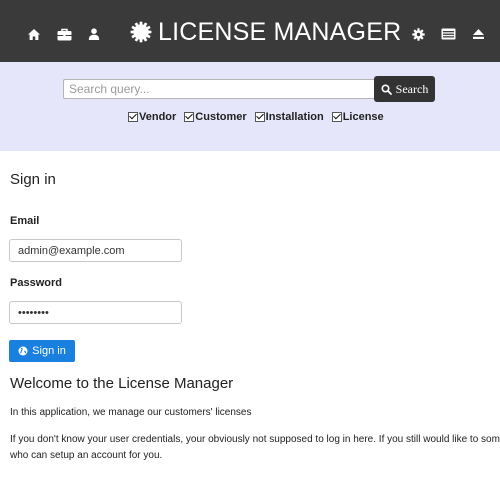  I want to click on filter-license: License, so click(357, 117).